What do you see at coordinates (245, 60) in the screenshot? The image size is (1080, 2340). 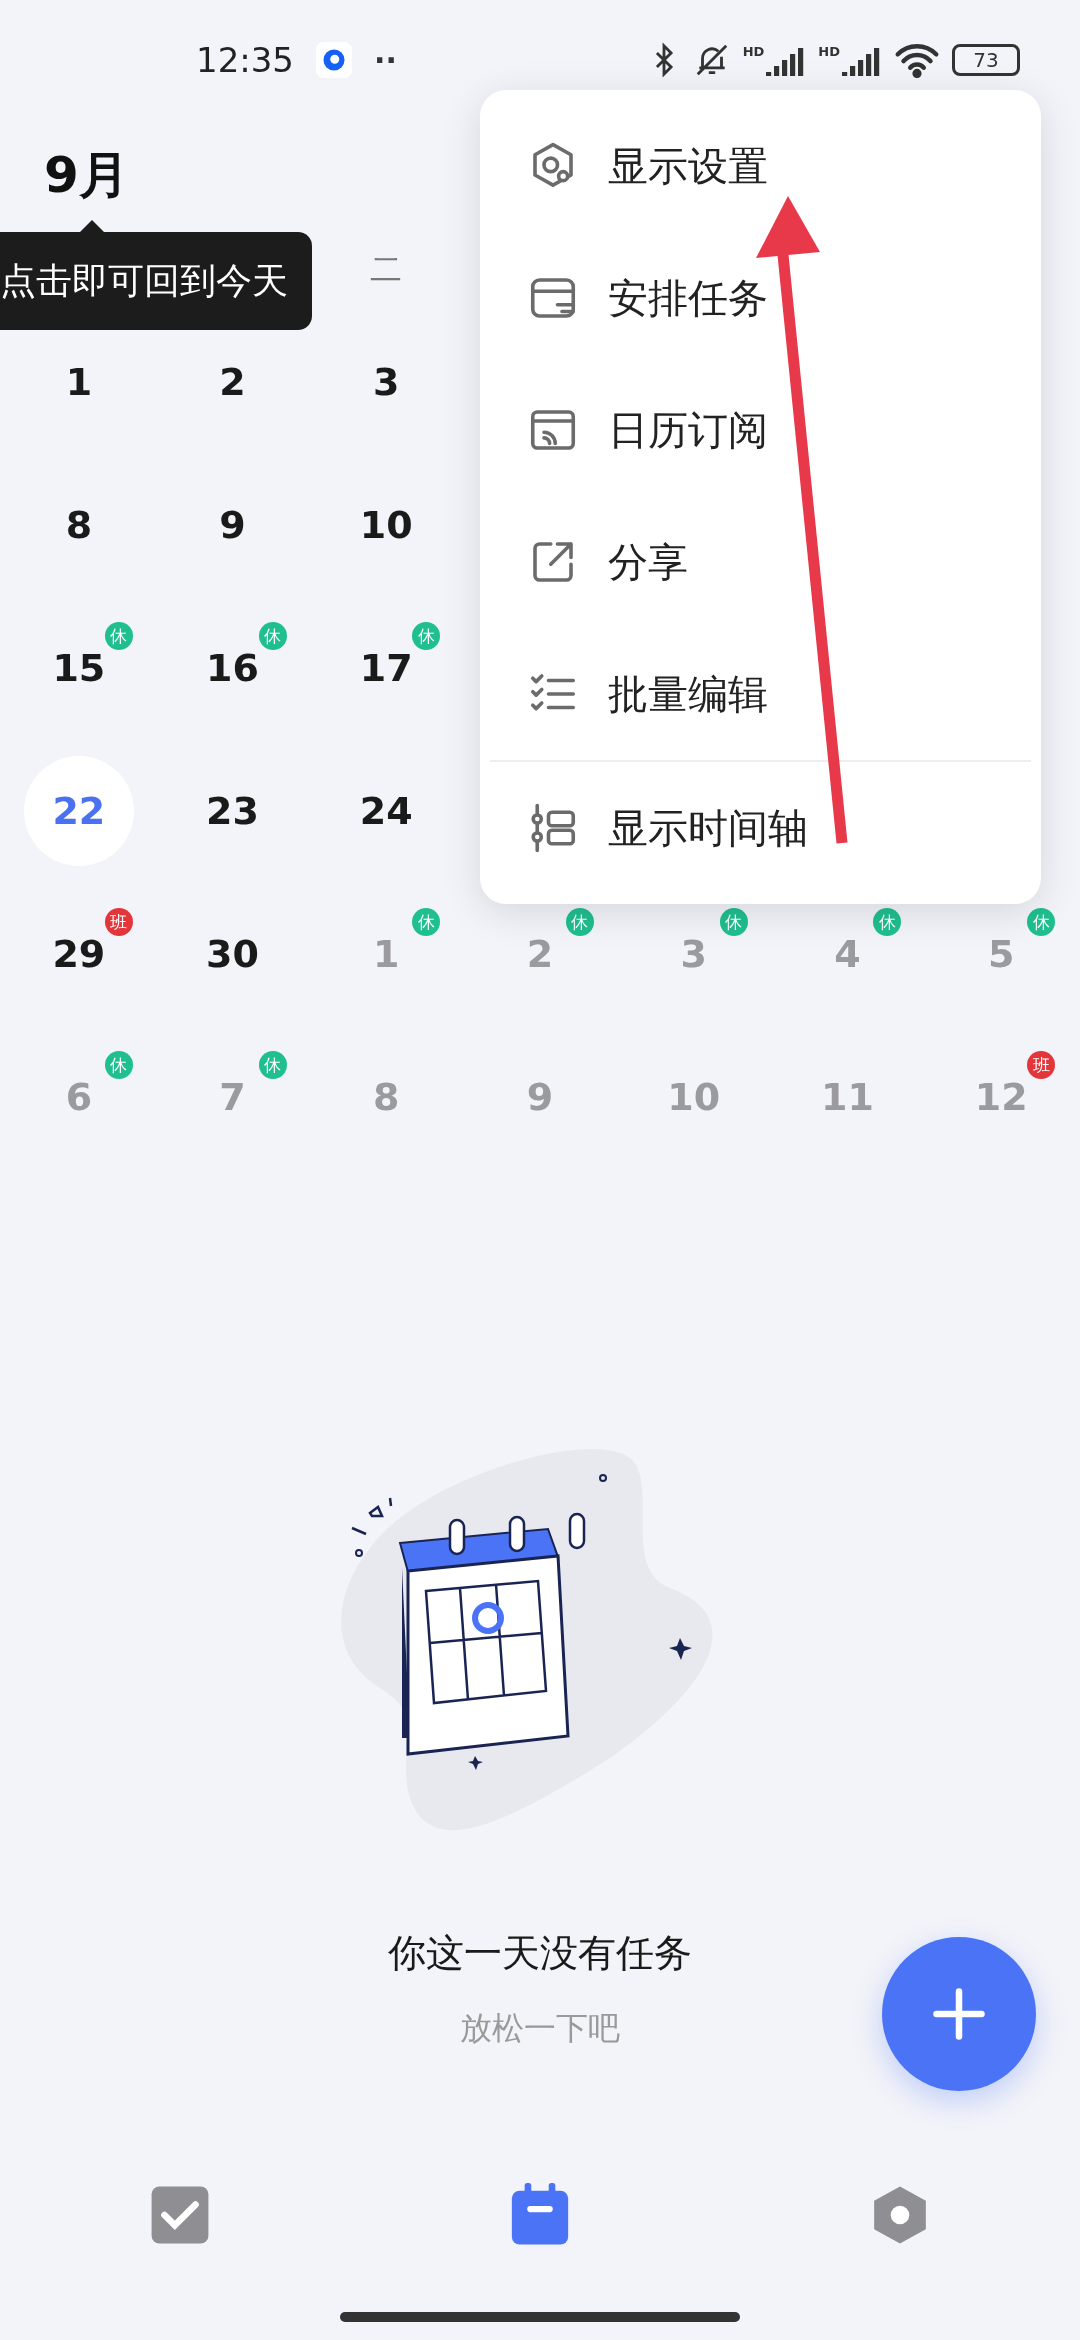 I see `status-time: 12:35` at bounding box center [245, 60].